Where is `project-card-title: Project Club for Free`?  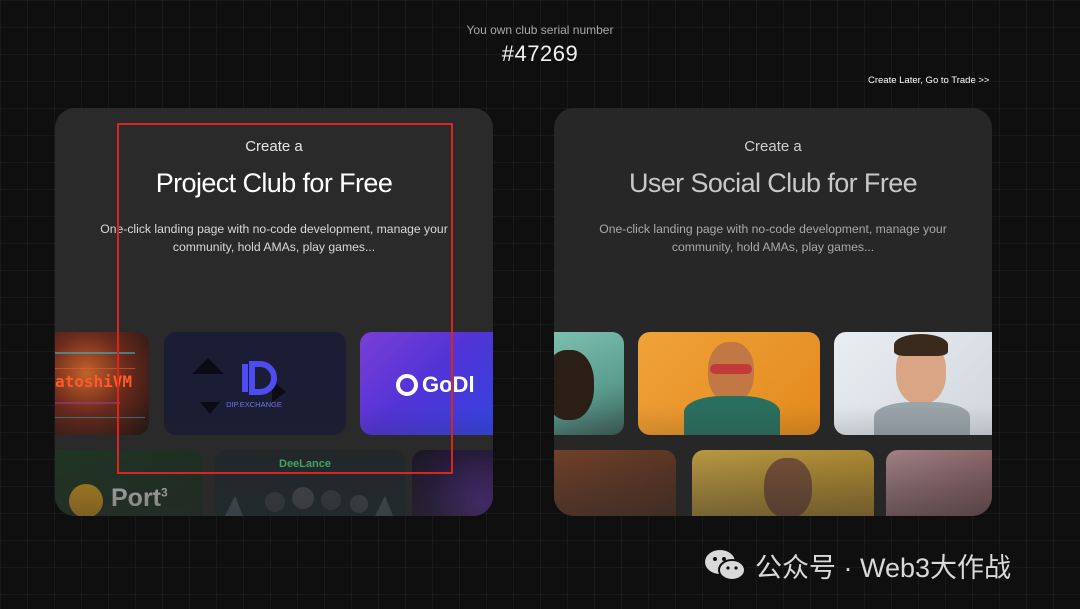
project-card-title: Project Club for Free is located at coordinates (274, 183).